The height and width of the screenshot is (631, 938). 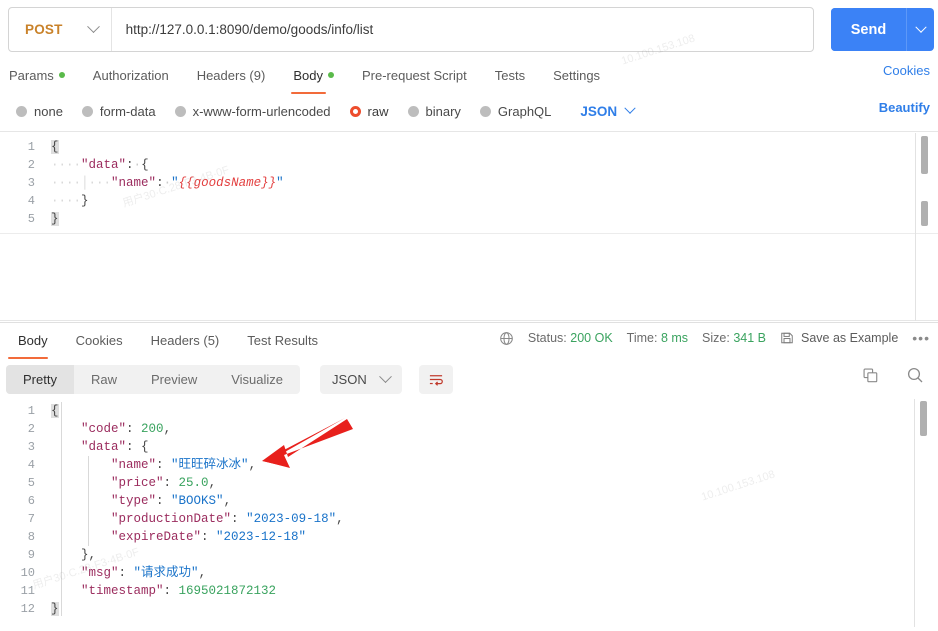 I want to click on code-token: ·, so click(x=167, y=183).